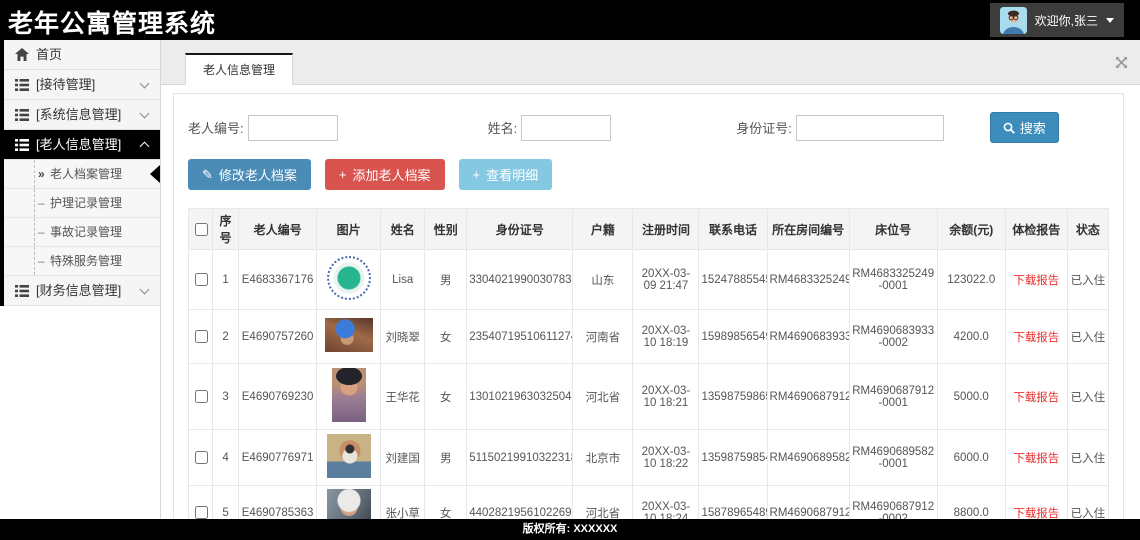 The image size is (1140, 540). I want to click on sidebar-item-finance-info: [财务信息管理], so click(82, 291).